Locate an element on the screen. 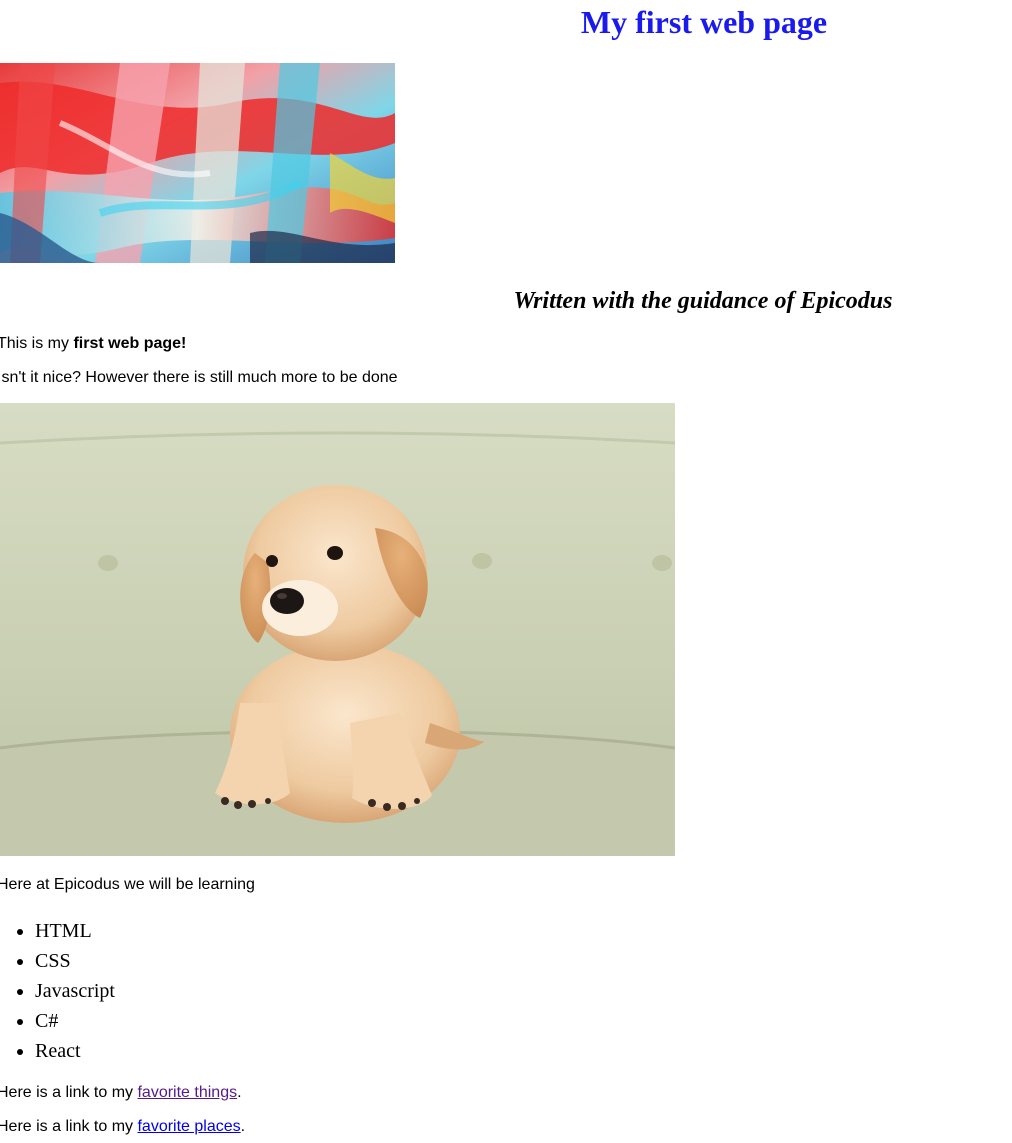  favorite-things-paragraph: Here is a link to my favorite things. is located at coordinates (121, 1093).